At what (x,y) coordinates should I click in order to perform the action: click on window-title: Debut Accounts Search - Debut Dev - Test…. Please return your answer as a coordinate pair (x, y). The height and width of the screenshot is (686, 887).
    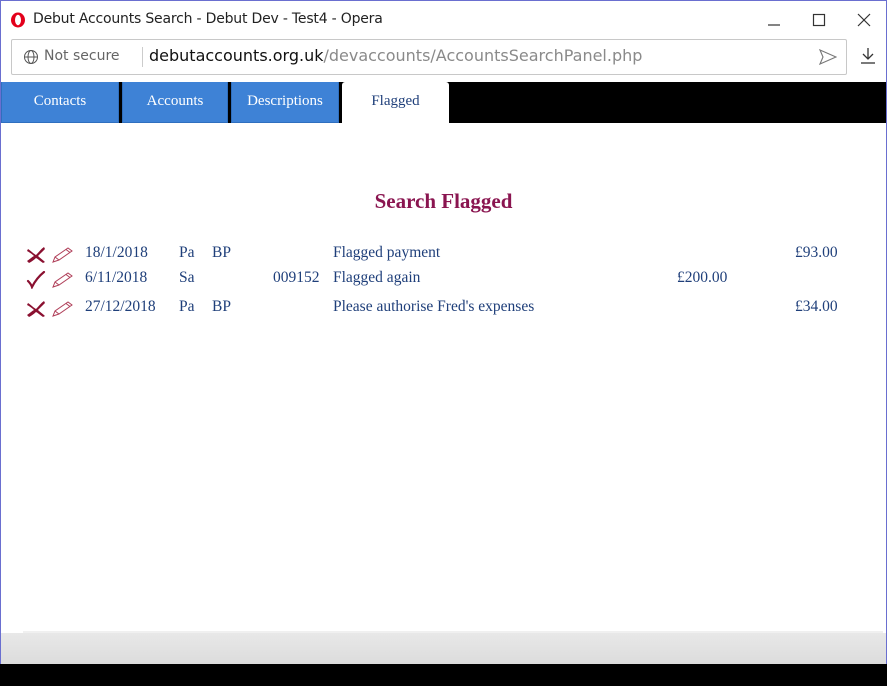
    Looking at the image, I should click on (208, 19).